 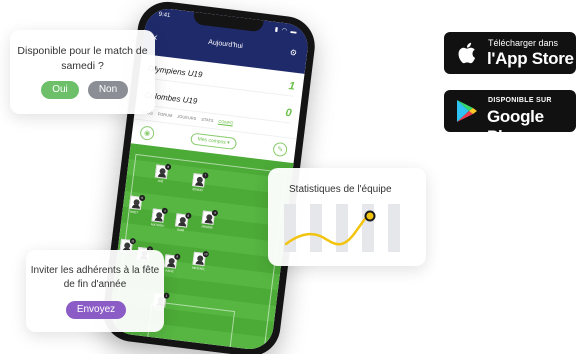 I want to click on player-photo: 7, so click(x=200, y=180).